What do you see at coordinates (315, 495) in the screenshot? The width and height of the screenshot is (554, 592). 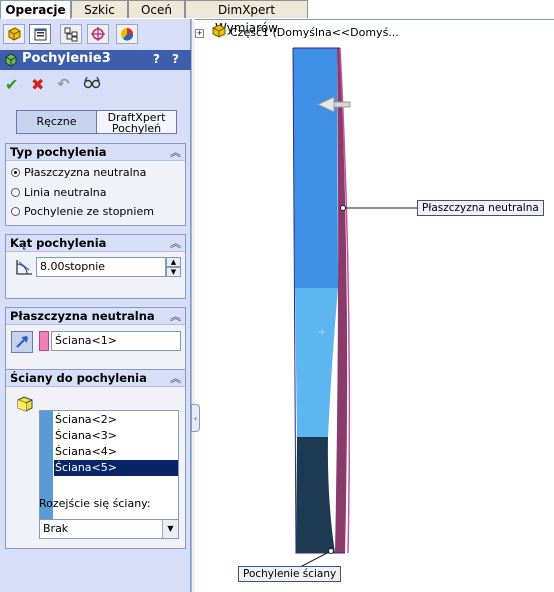 I see `part-face-lower` at bounding box center [315, 495].